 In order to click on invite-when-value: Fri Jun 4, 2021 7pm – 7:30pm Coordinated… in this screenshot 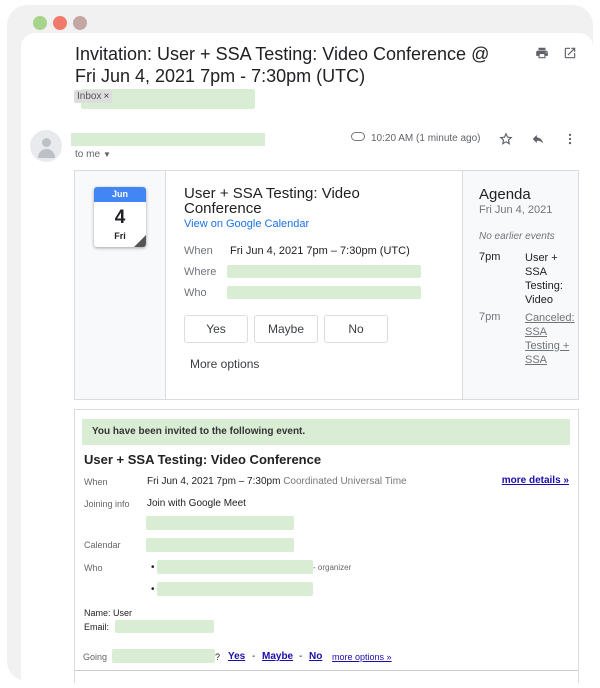, I will do `click(277, 481)`.